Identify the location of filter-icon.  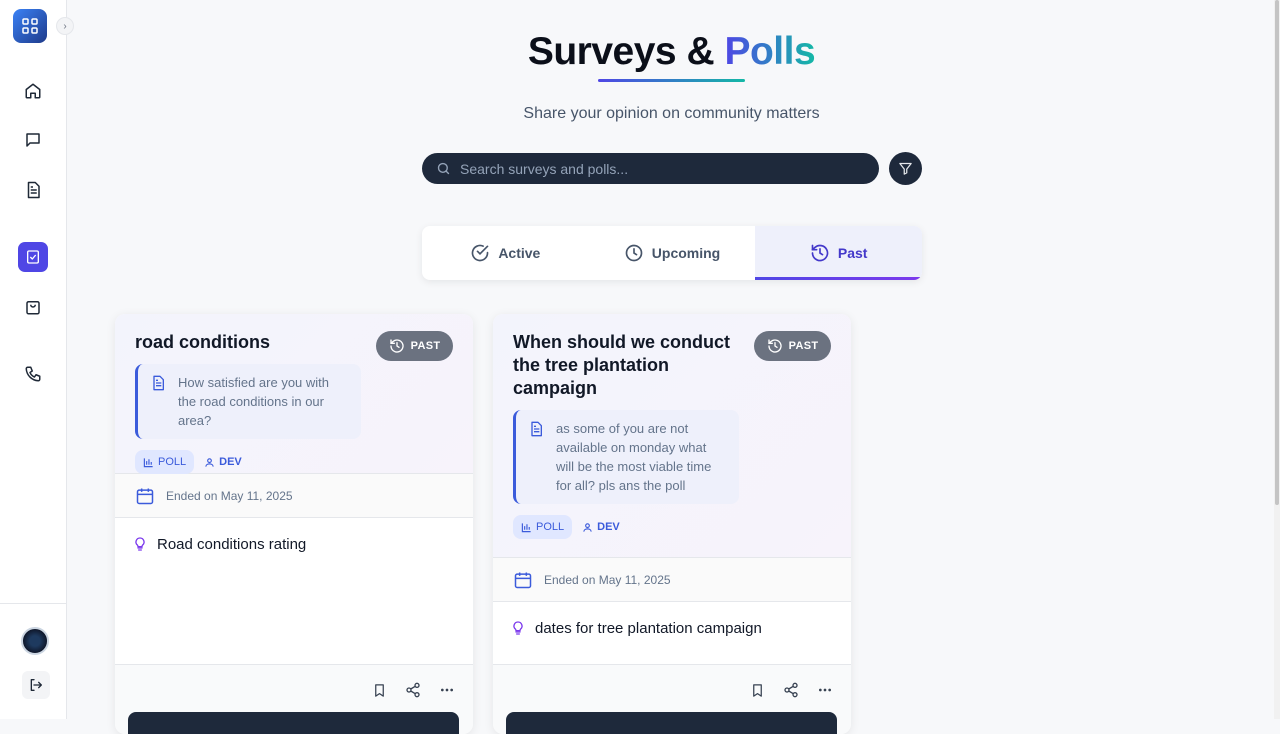
(905, 168).